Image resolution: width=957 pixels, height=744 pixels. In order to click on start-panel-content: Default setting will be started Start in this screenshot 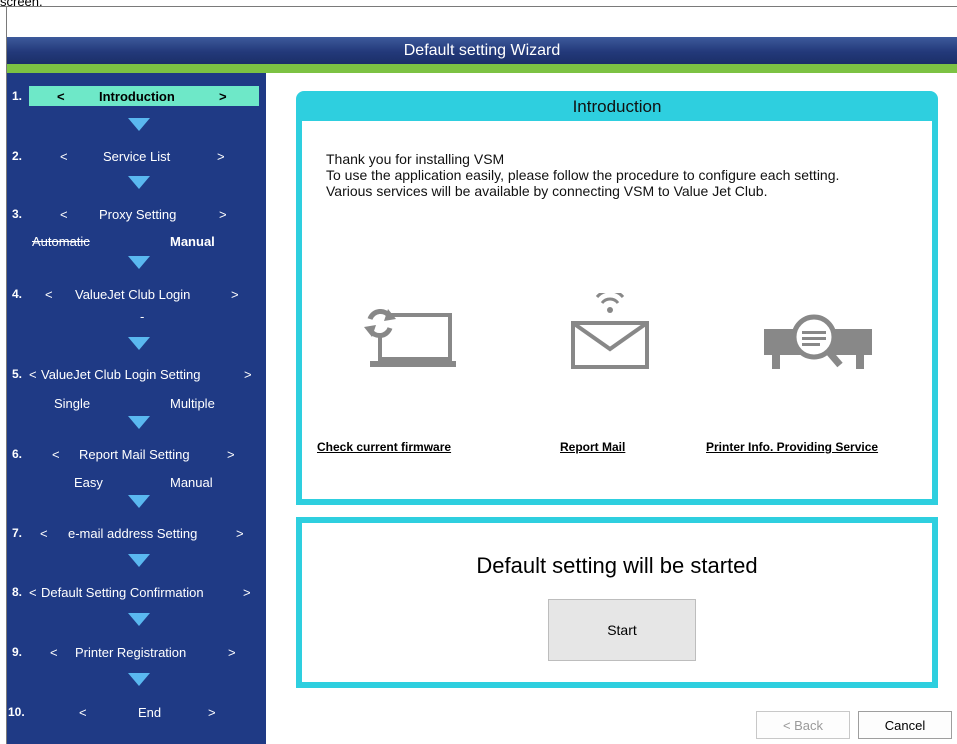, I will do `click(617, 602)`.